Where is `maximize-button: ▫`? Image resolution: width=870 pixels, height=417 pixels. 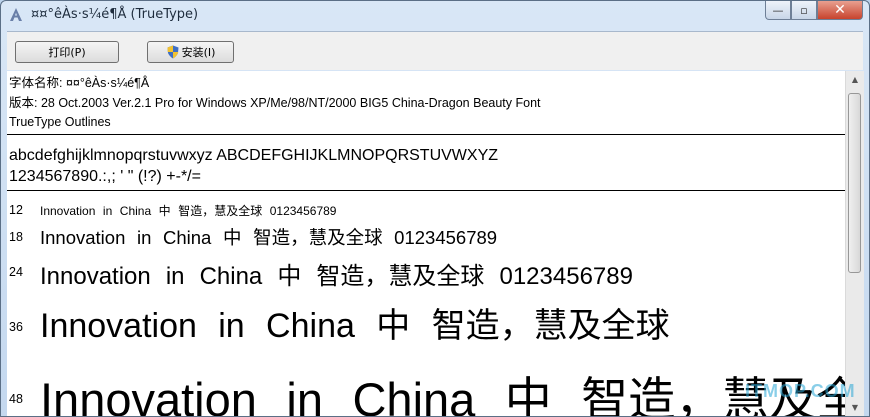 maximize-button: ▫ is located at coordinates (804, 10).